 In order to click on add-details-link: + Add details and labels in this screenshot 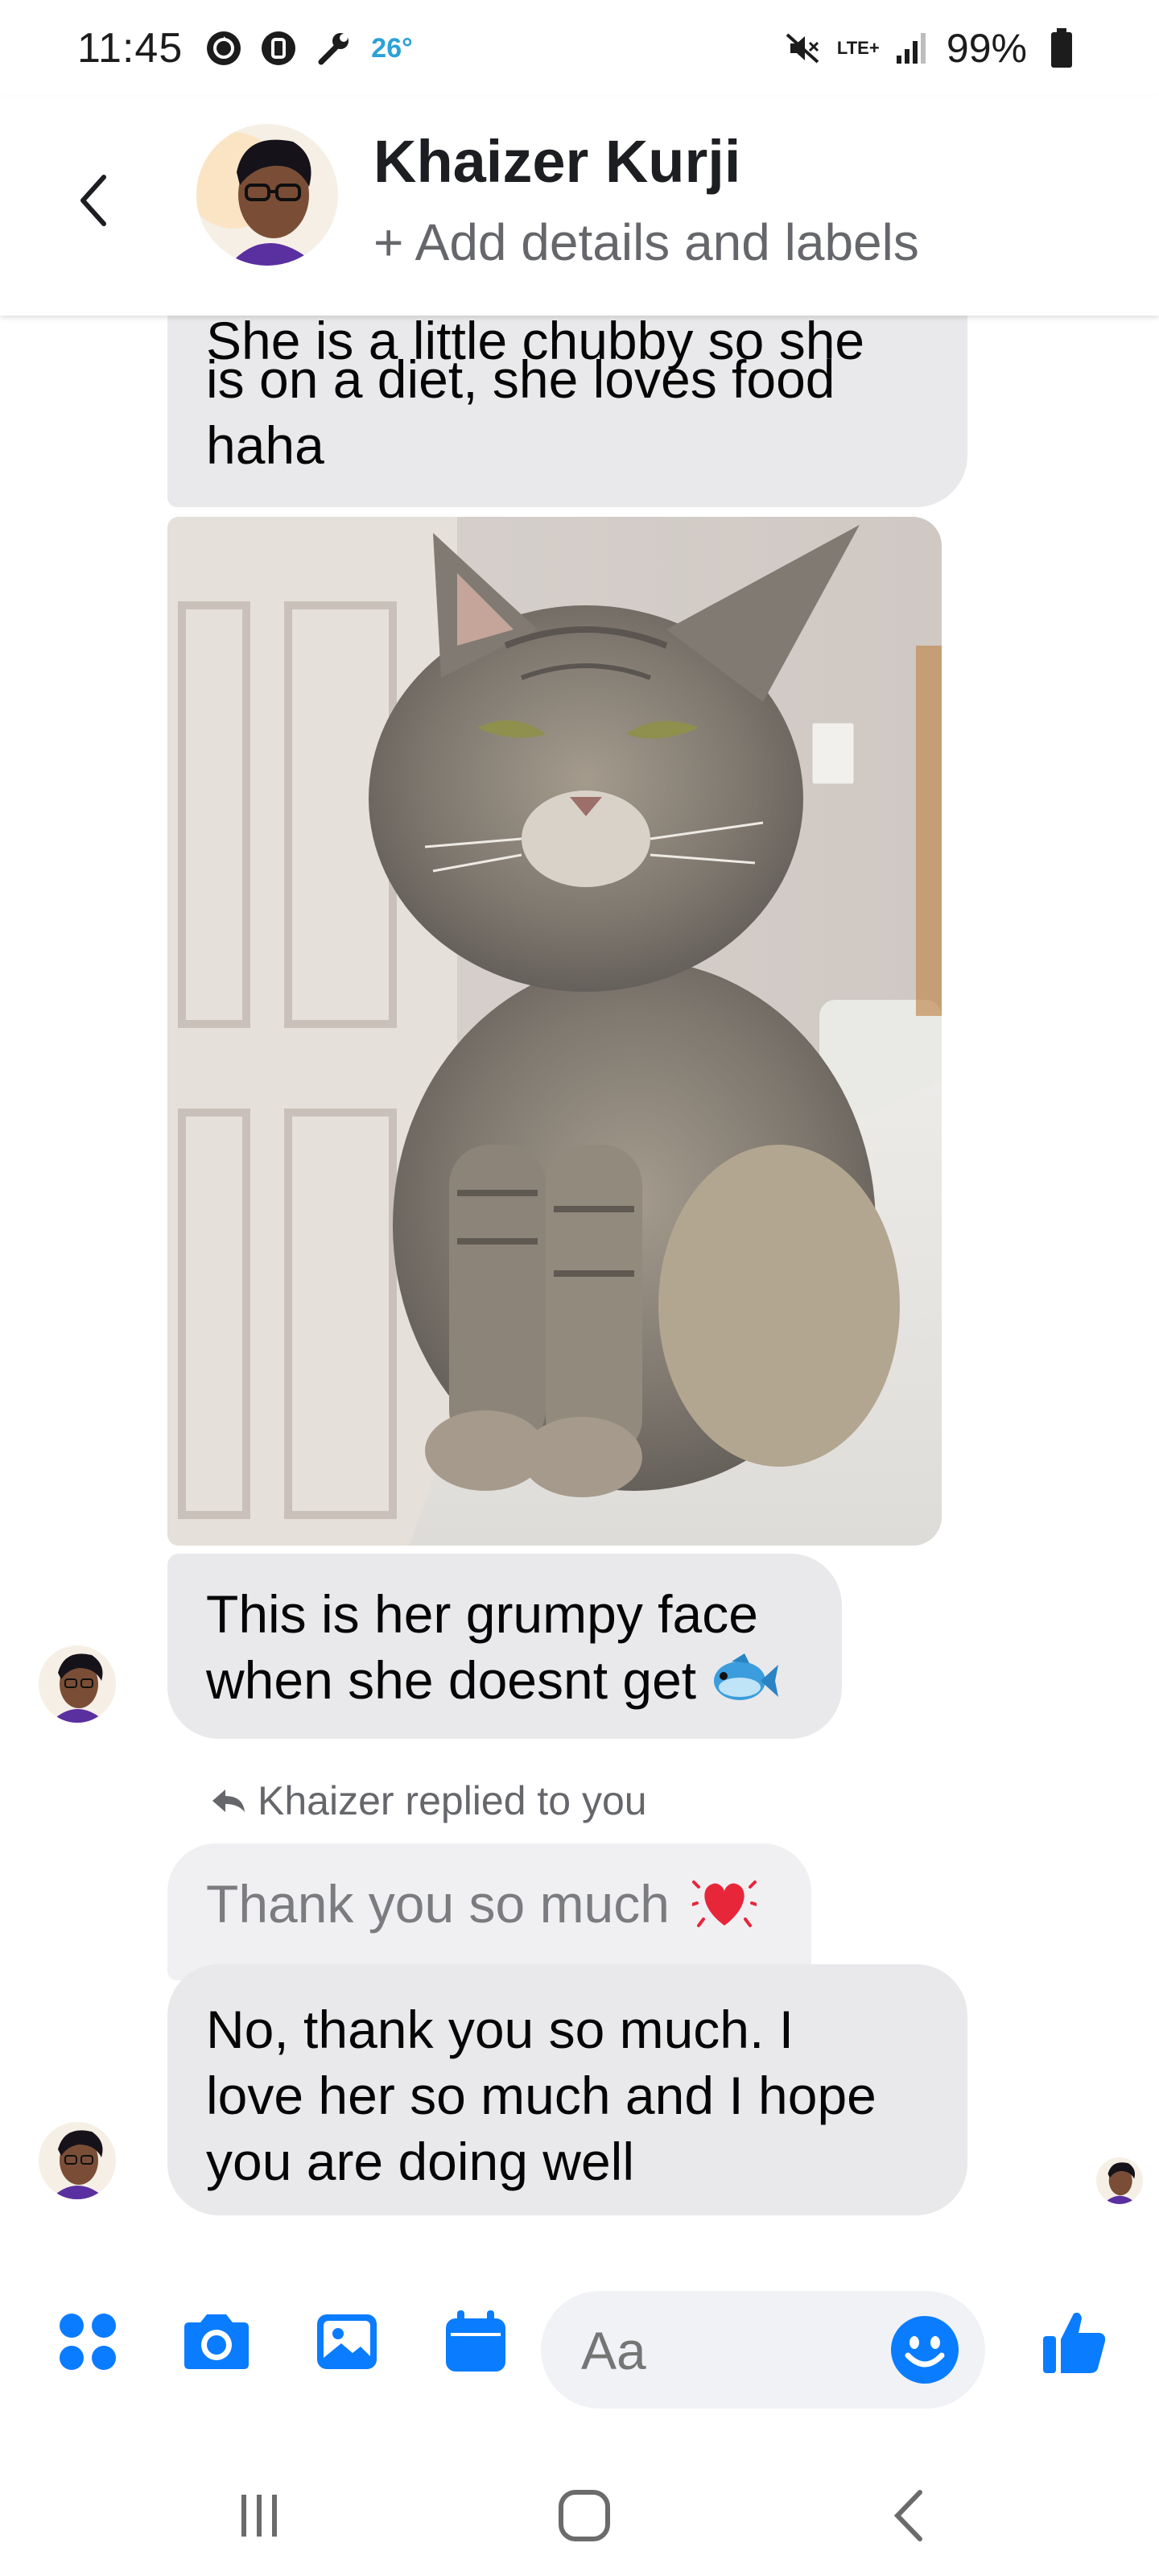, I will do `click(646, 242)`.